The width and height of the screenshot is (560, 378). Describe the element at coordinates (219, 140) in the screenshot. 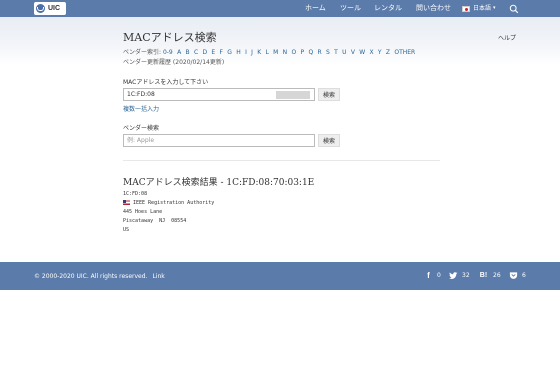

I see `vendor-search-input: 例: Apple` at that location.